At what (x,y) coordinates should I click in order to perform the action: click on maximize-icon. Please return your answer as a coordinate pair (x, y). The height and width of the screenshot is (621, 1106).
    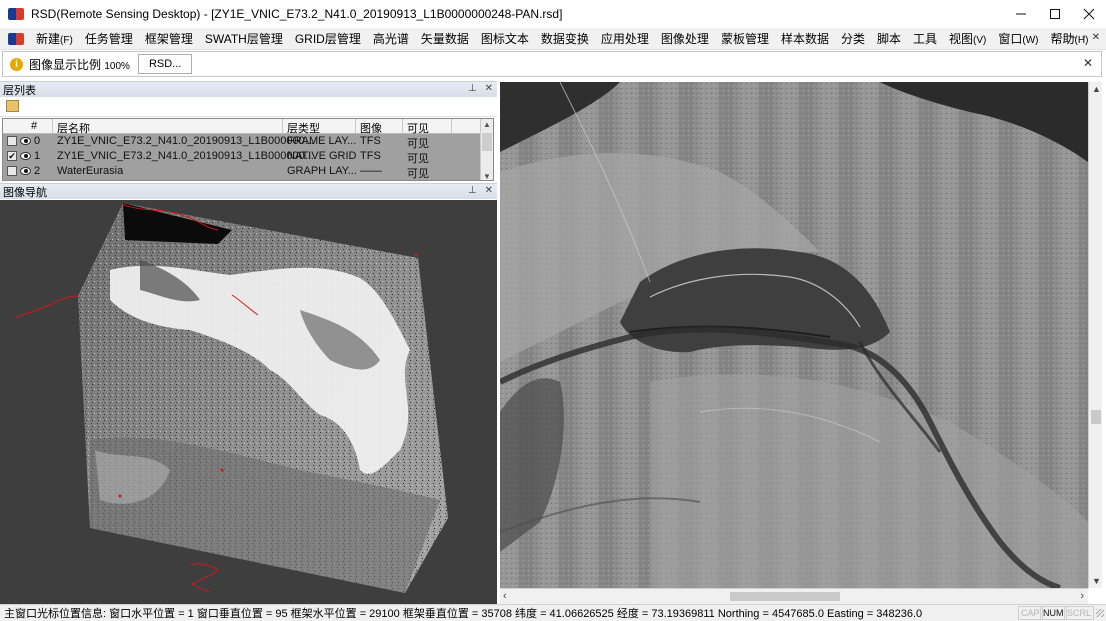
    Looking at the image, I should click on (1055, 14).